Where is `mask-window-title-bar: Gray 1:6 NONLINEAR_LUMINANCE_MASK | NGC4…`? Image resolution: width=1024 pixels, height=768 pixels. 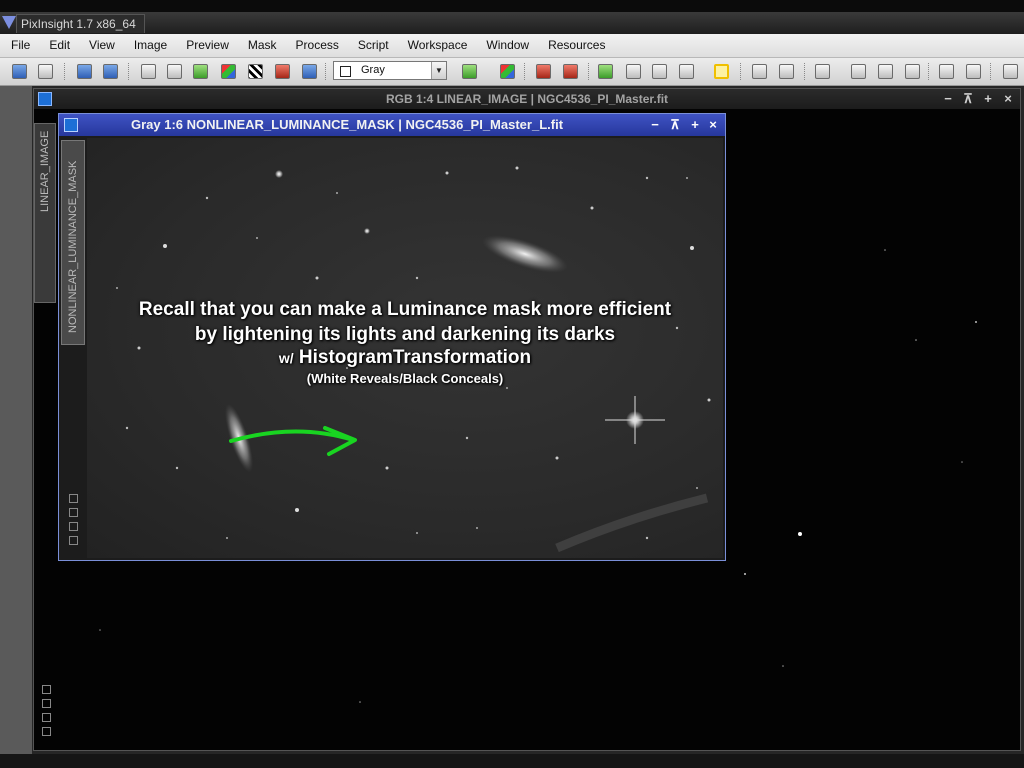 mask-window-title-bar: Gray 1:6 NONLINEAR_LUMINANCE_MASK | NGC4… is located at coordinates (392, 125).